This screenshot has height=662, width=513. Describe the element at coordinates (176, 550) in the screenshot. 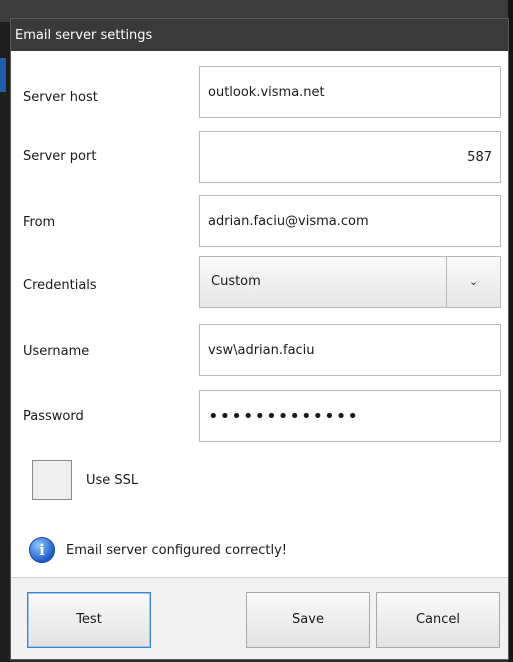

I see `status-message: Email server configured correctly!` at that location.